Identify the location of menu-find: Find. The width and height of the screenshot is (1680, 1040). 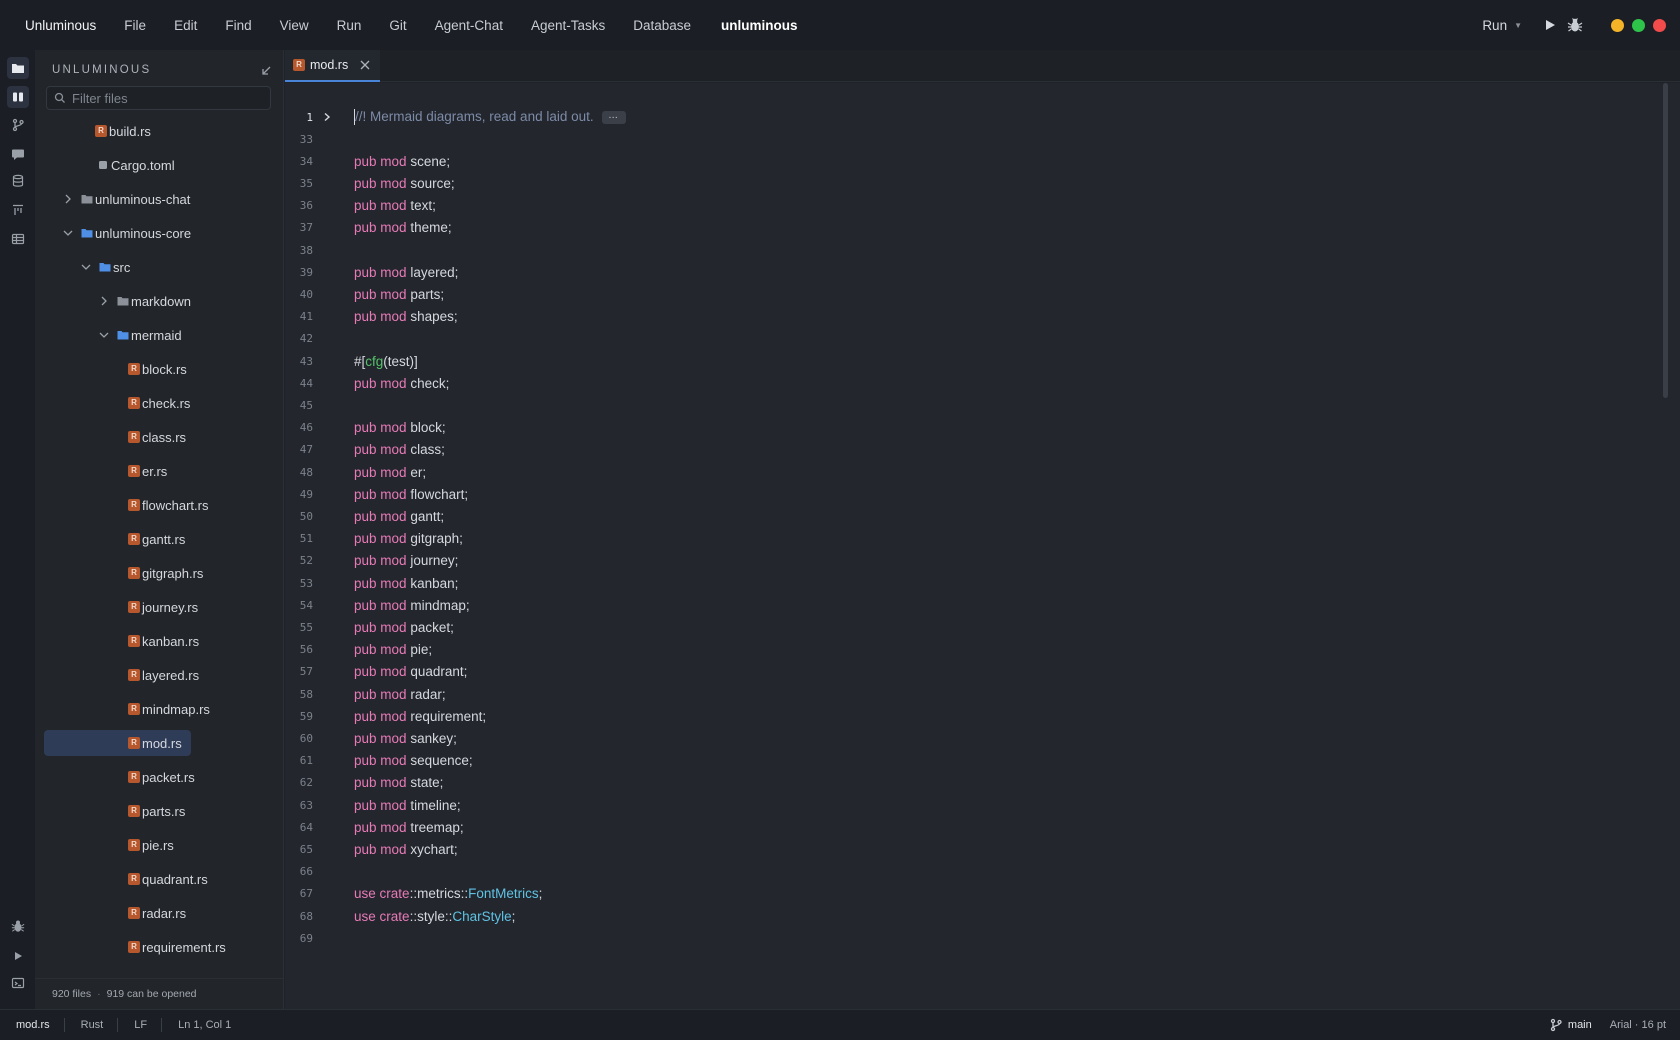
(238, 25).